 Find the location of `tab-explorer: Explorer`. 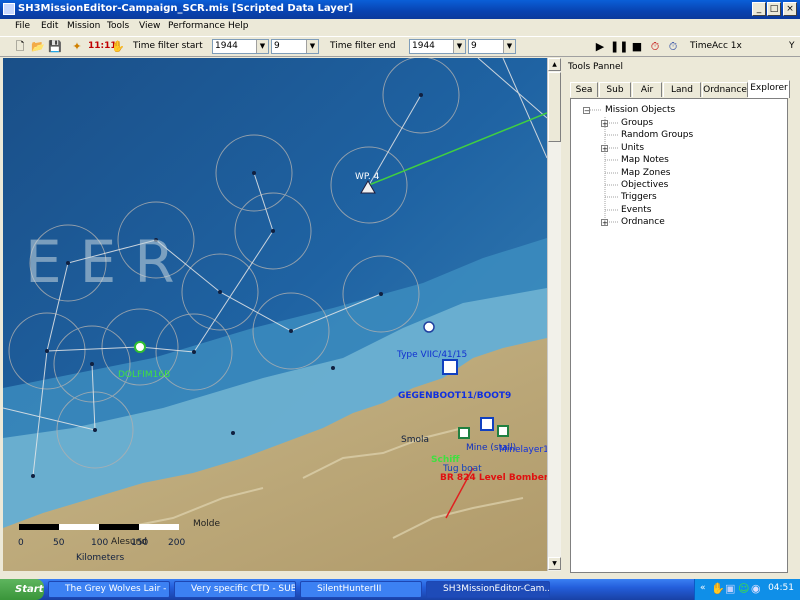

tab-explorer: Explorer is located at coordinates (769, 89).